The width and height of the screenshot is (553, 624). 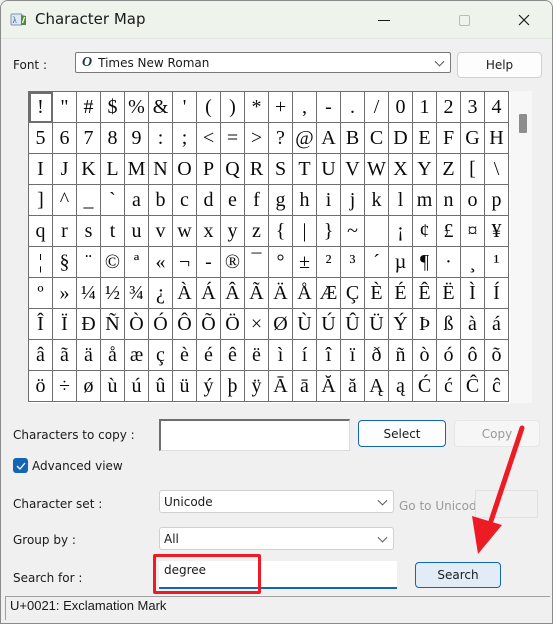 What do you see at coordinates (41, 200) in the screenshot?
I see `character-cell: ]` at bounding box center [41, 200].